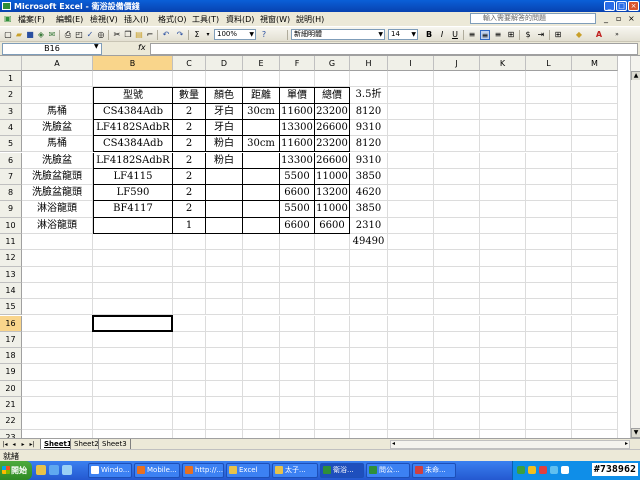 The height and width of the screenshot is (480, 640). Describe the element at coordinates (261, 193) in the screenshot. I see `cell-e8` at that location.